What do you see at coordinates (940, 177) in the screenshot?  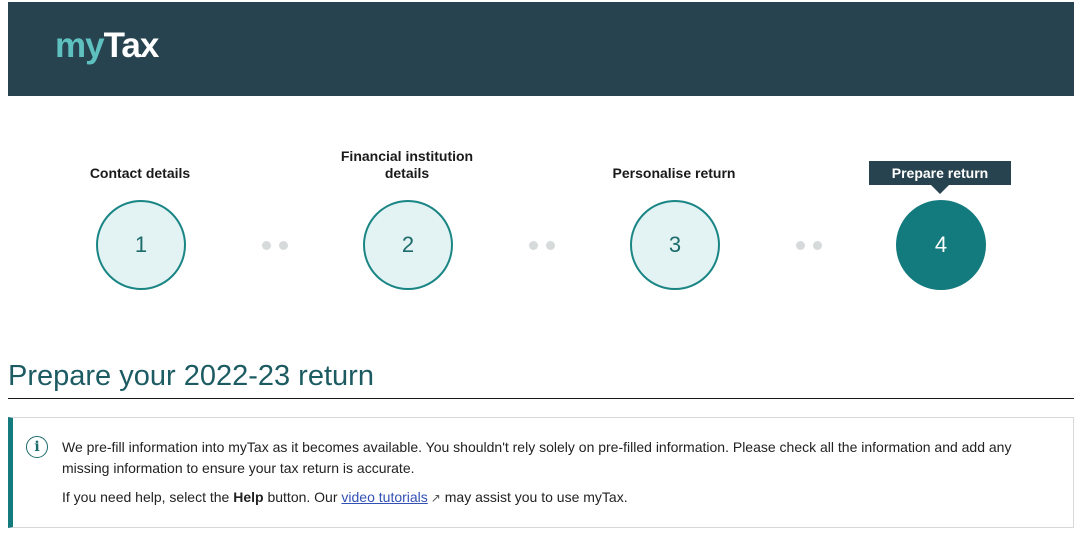 I see `step-4-label: Prepare return` at bounding box center [940, 177].